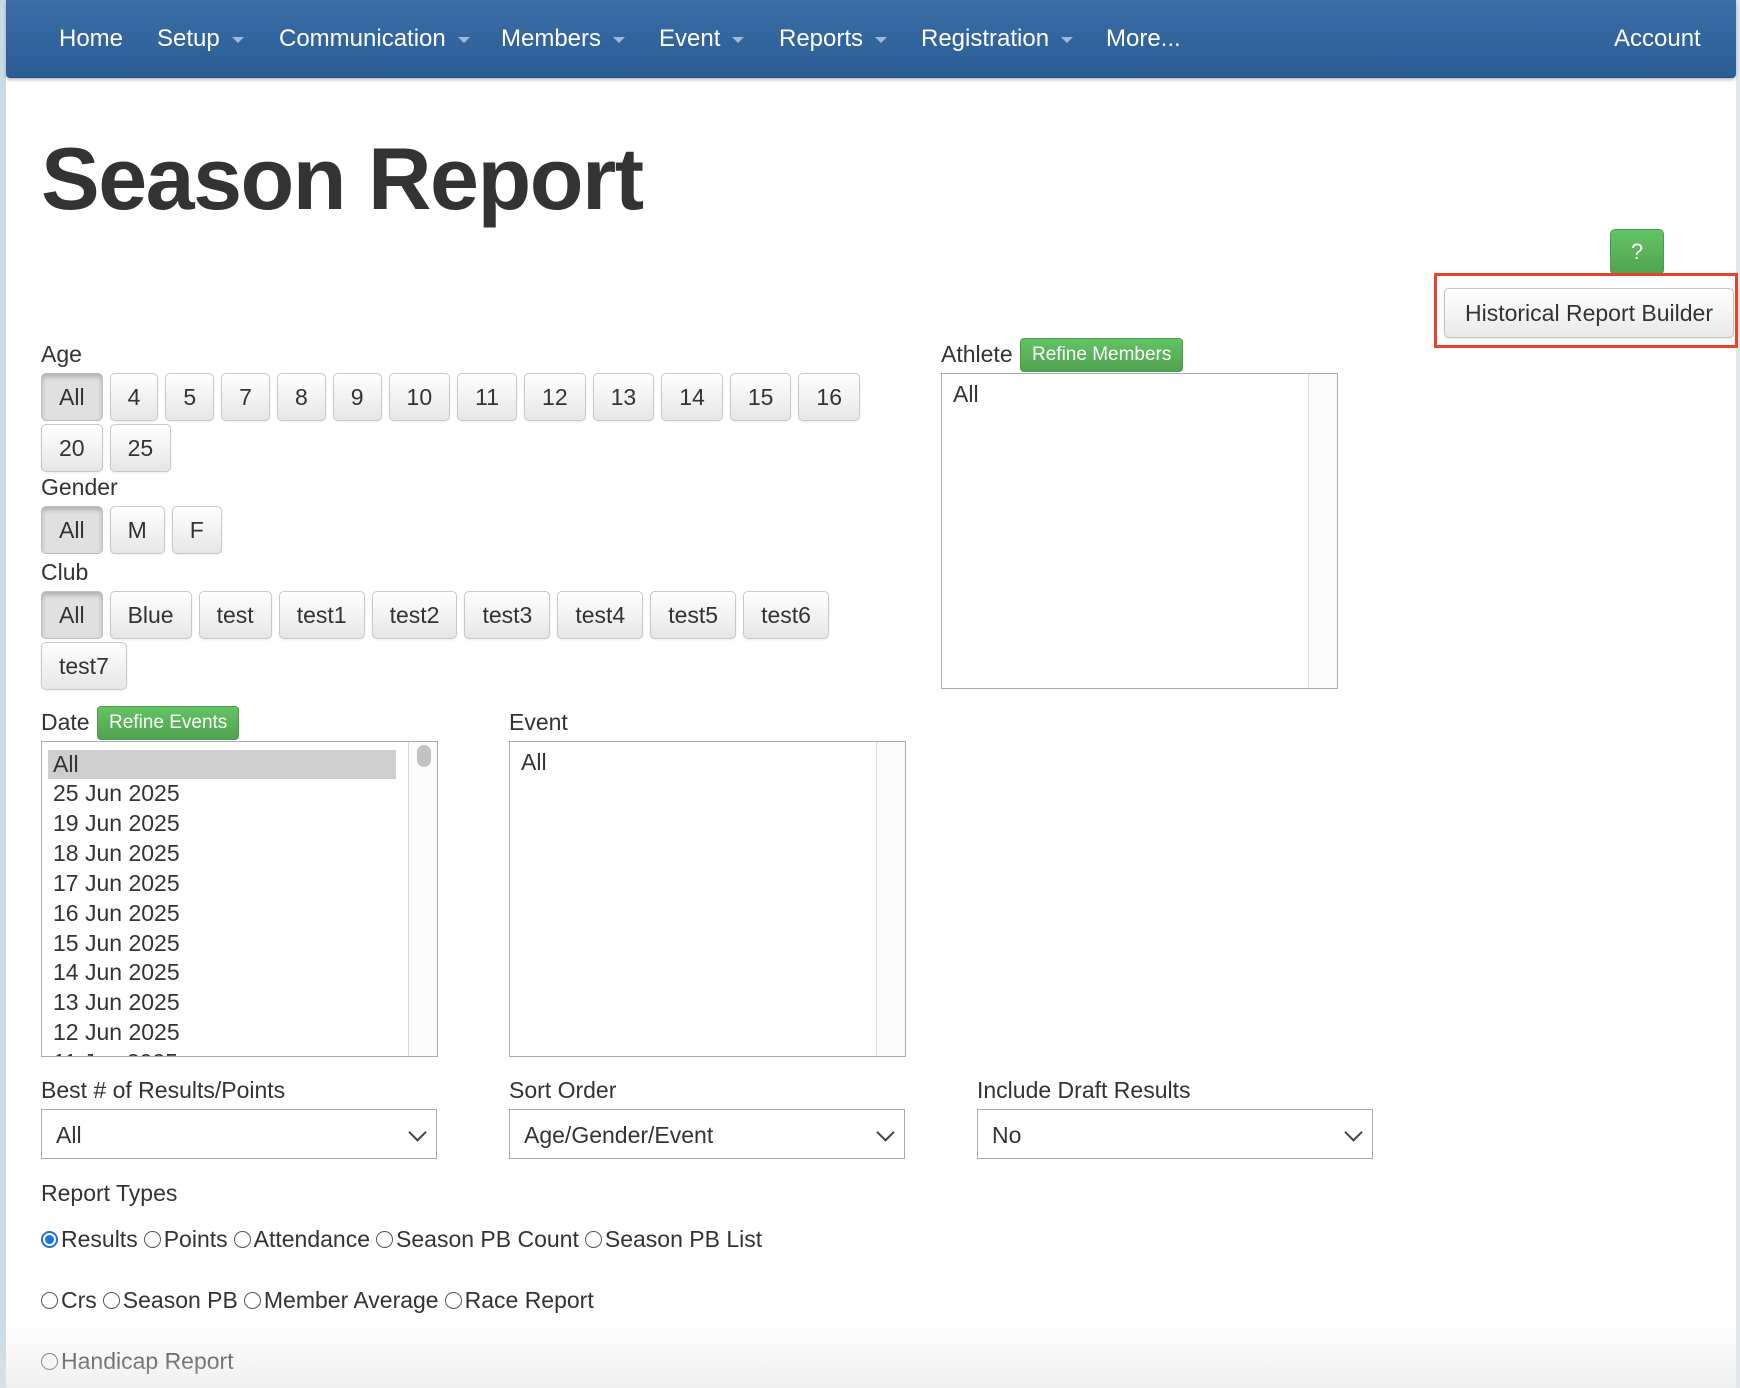 The height and width of the screenshot is (1388, 1740). I want to click on chevron-down-icon, so click(417, 1132).